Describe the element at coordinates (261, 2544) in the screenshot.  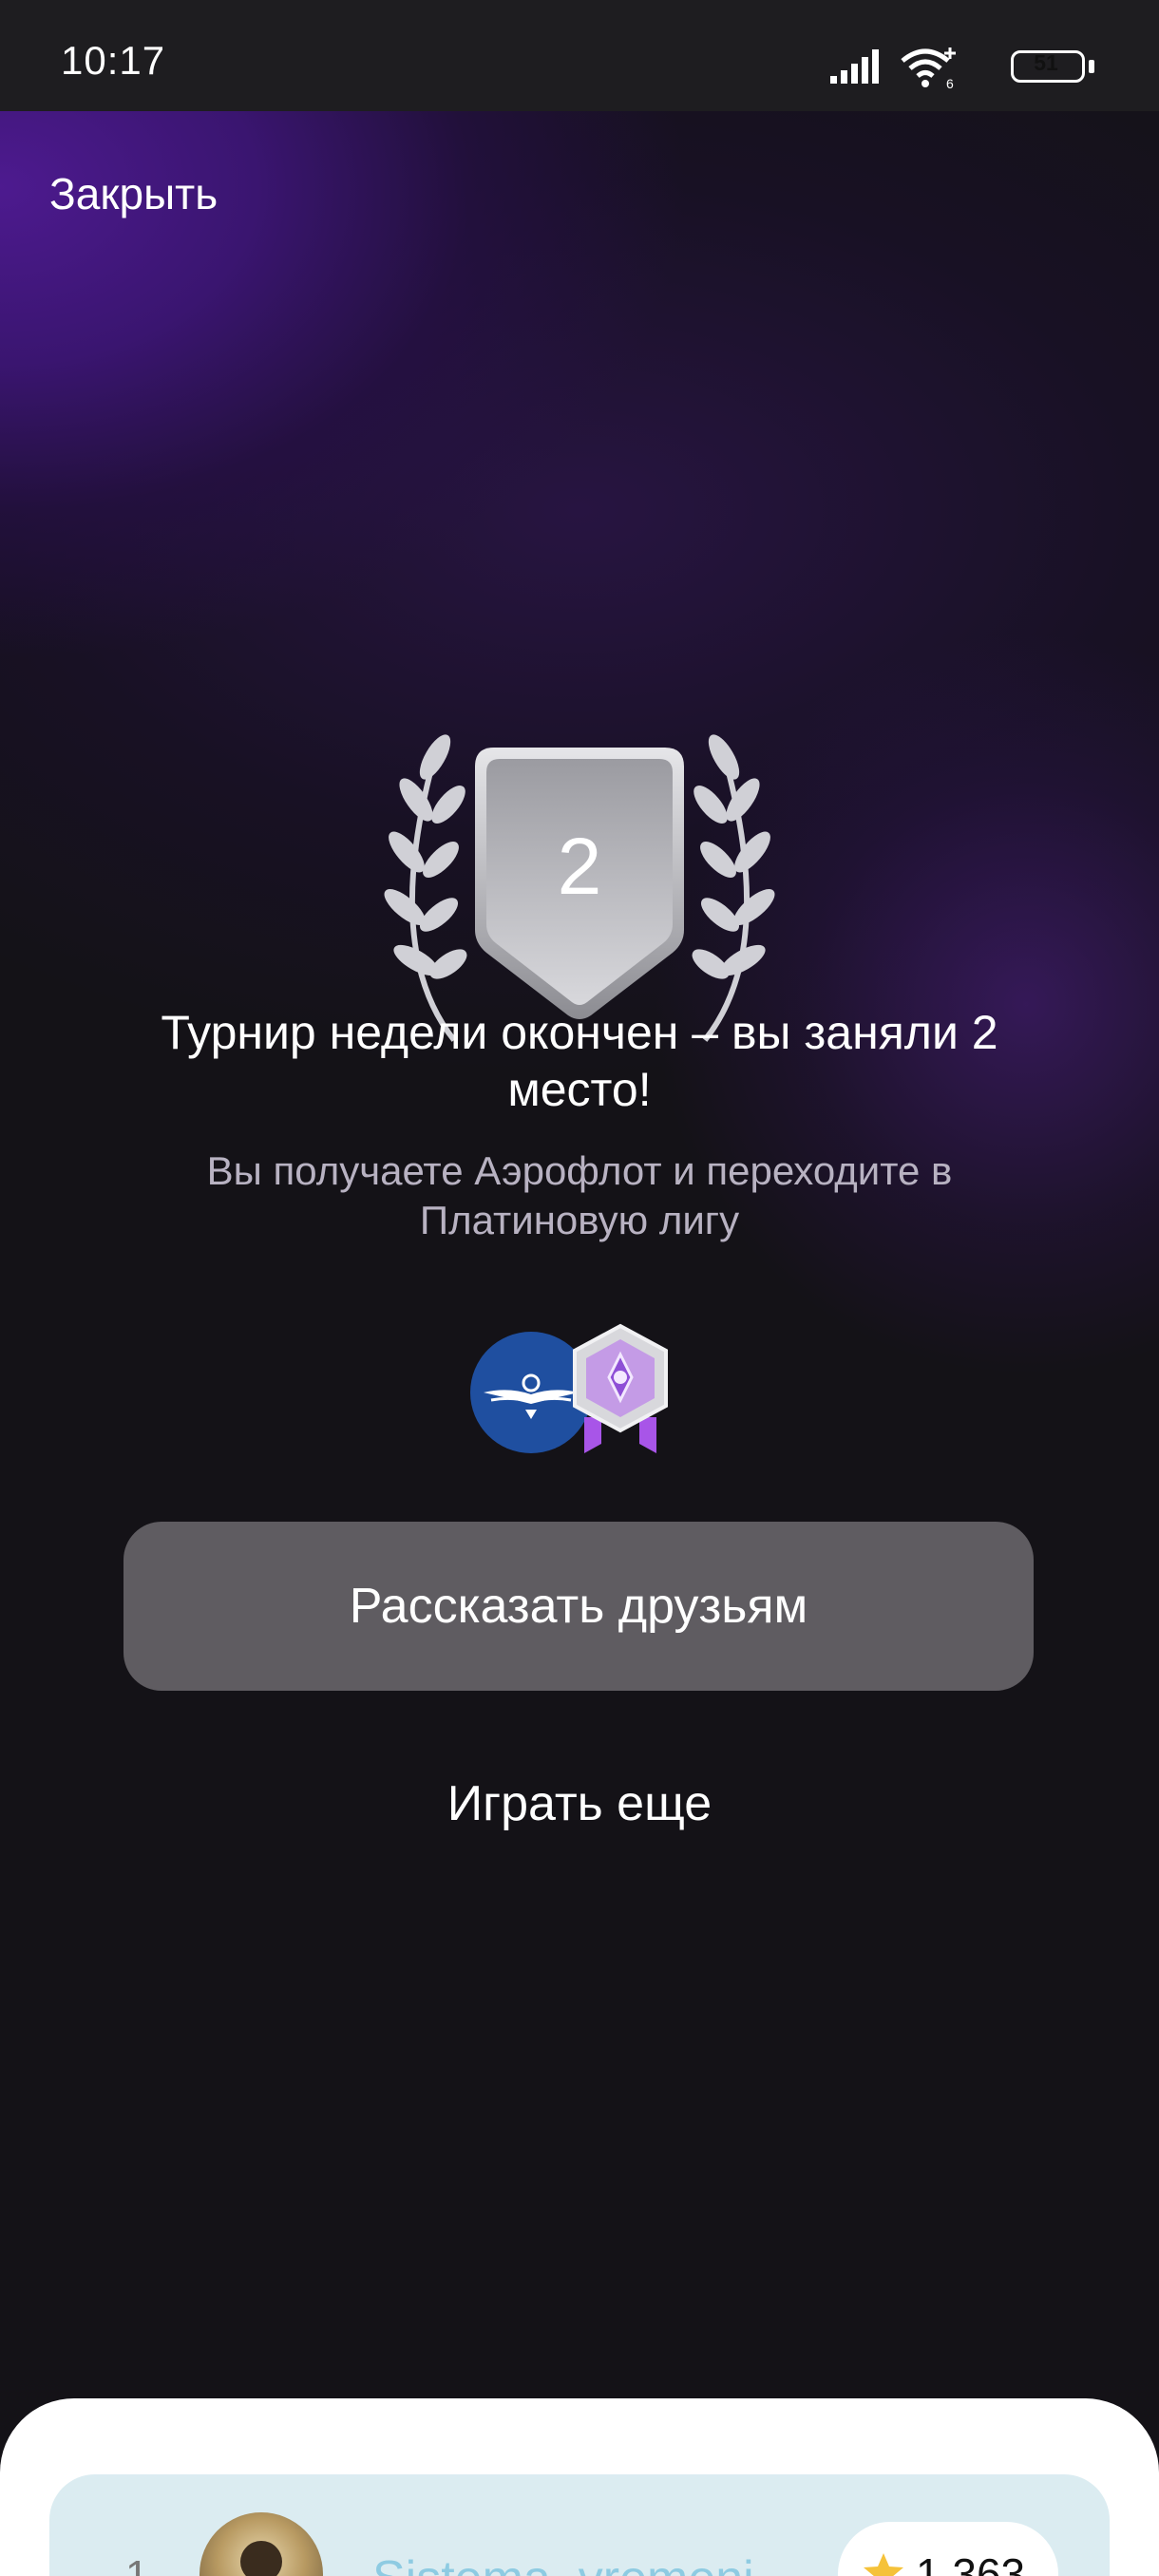
I see `avatar` at that location.